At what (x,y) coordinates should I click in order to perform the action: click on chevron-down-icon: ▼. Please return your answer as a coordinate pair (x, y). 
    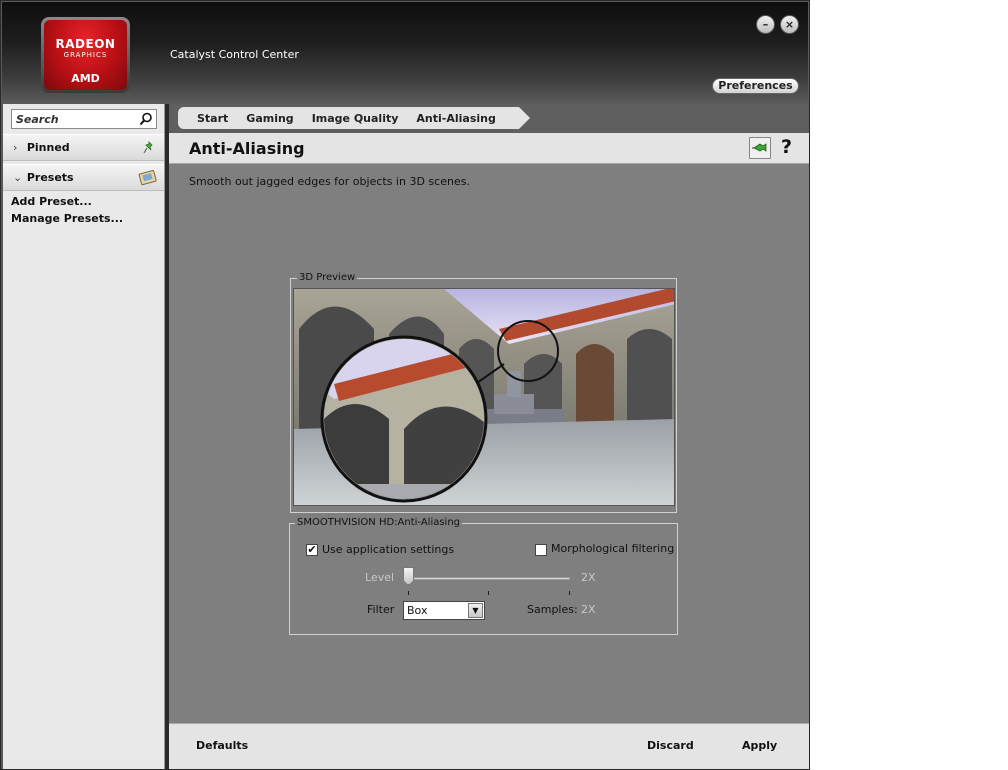
    Looking at the image, I should click on (475, 610).